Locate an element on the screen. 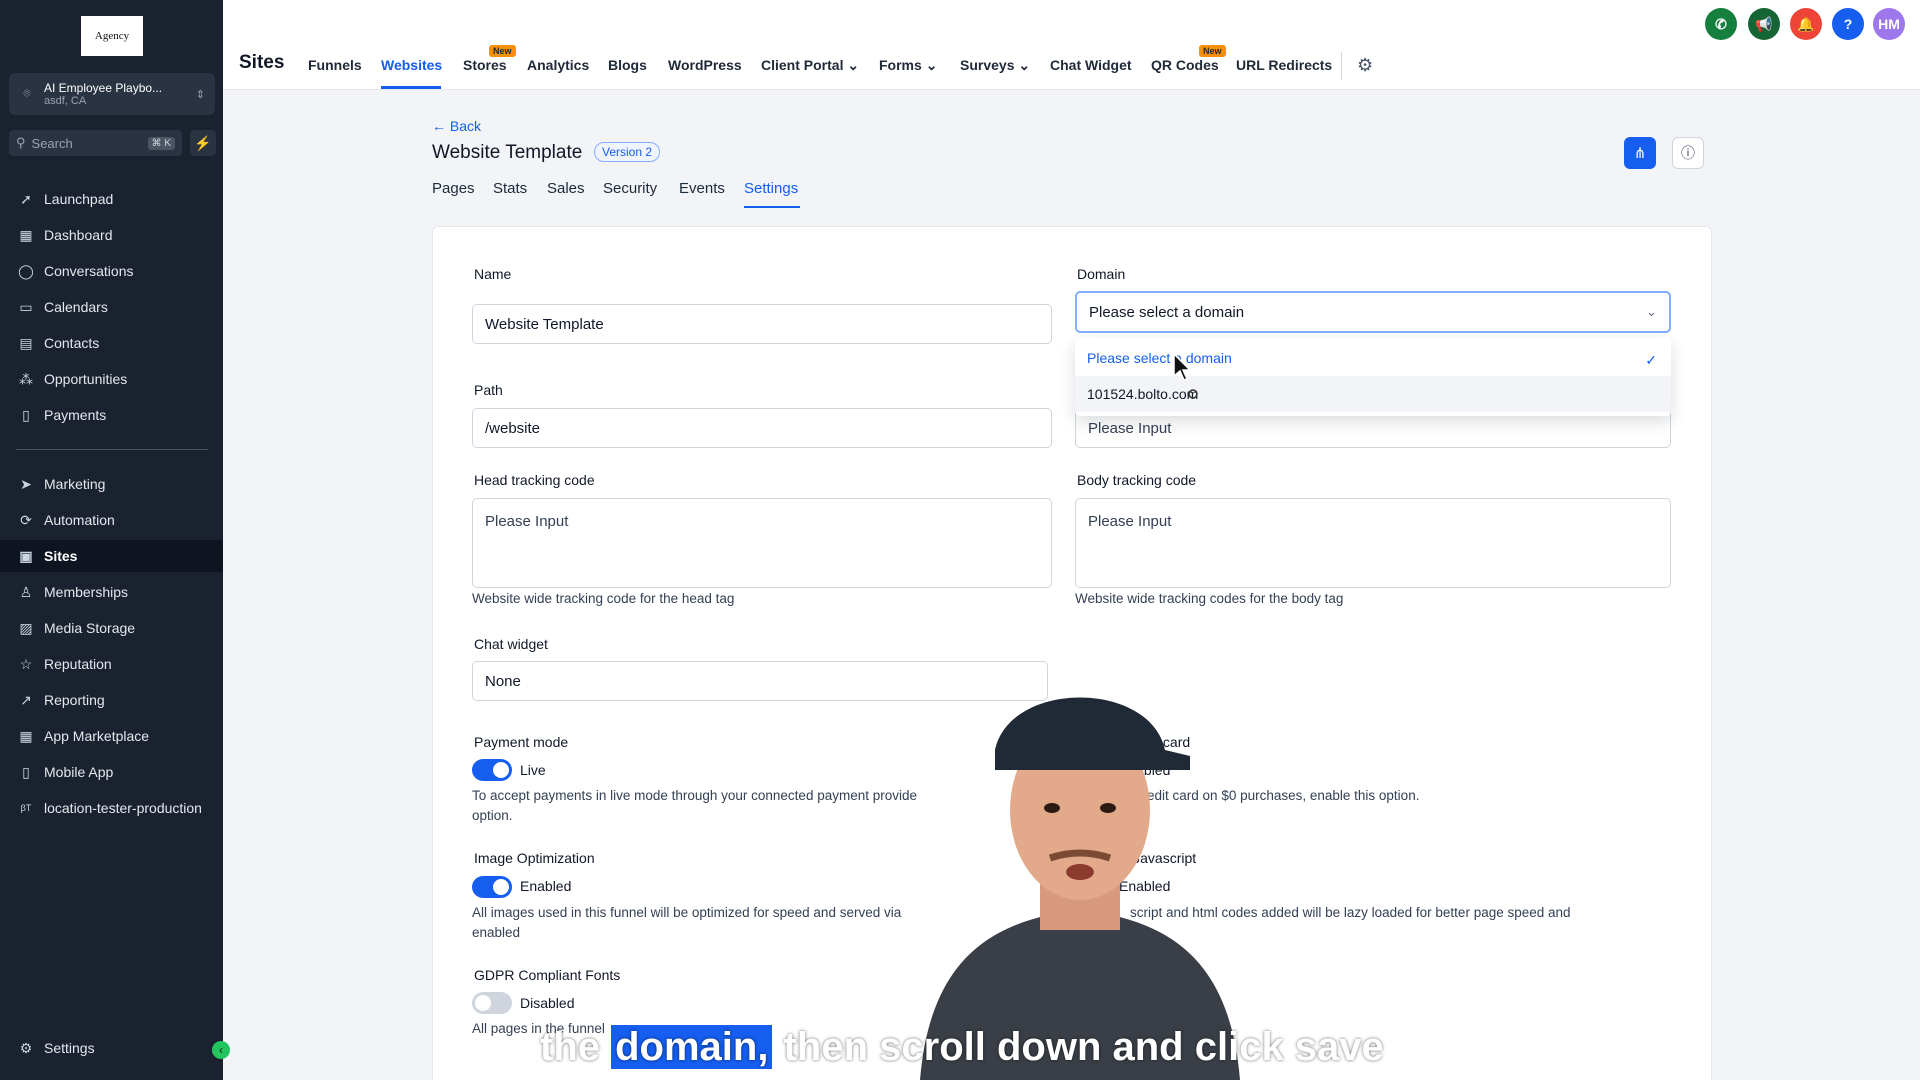 The height and width of the screenshot is (1080, 1920). active-tab-indicator is located at coordinates (772, 207).